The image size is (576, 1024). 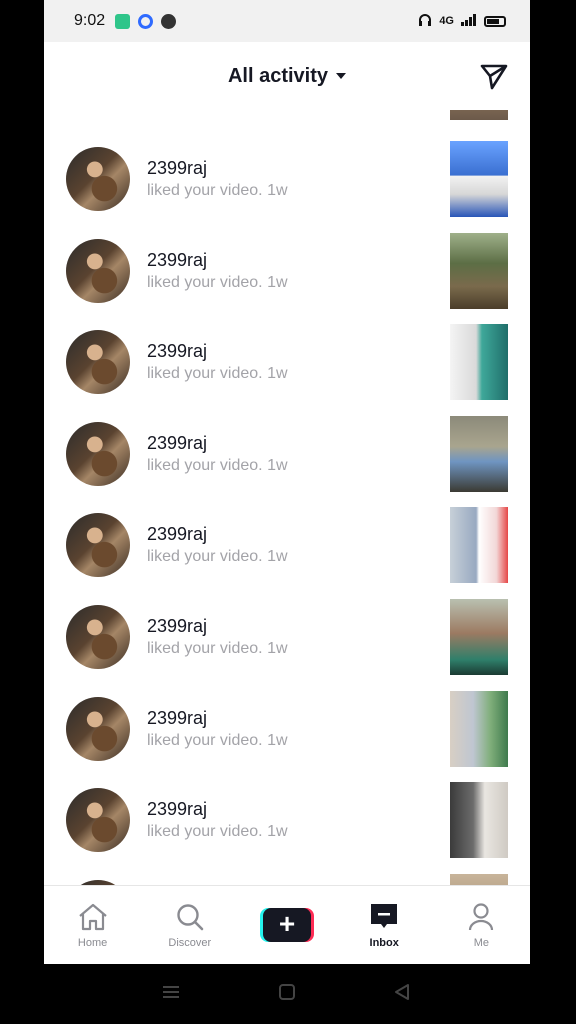 I want to click on nav-discover: Discover, so click(x=189, y=925).